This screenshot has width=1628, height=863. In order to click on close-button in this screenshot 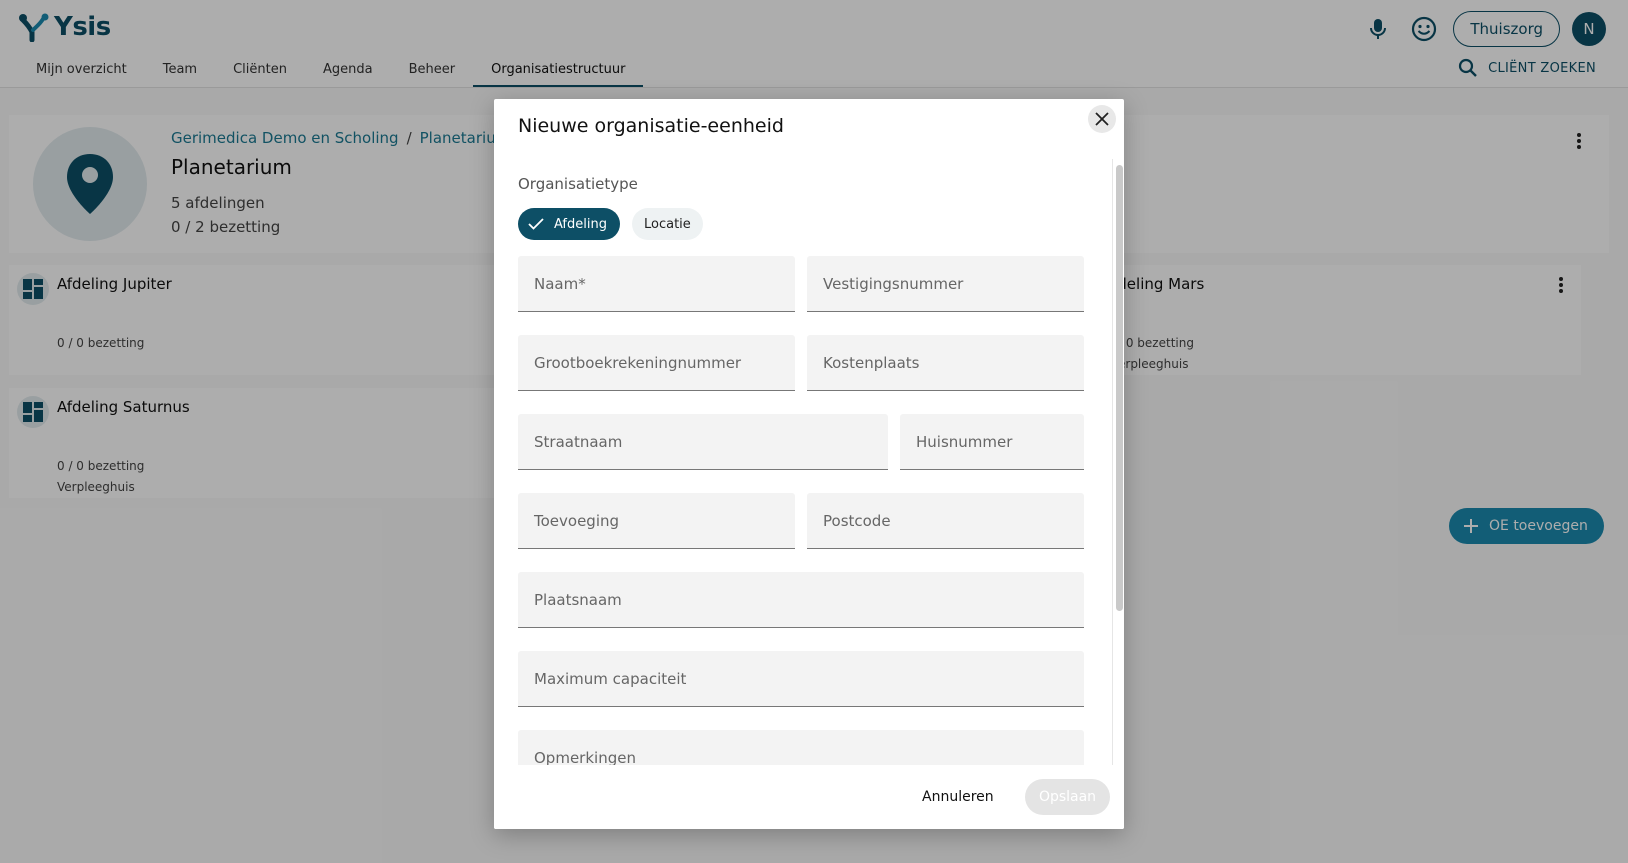, I will do `click(1102, 119)`.